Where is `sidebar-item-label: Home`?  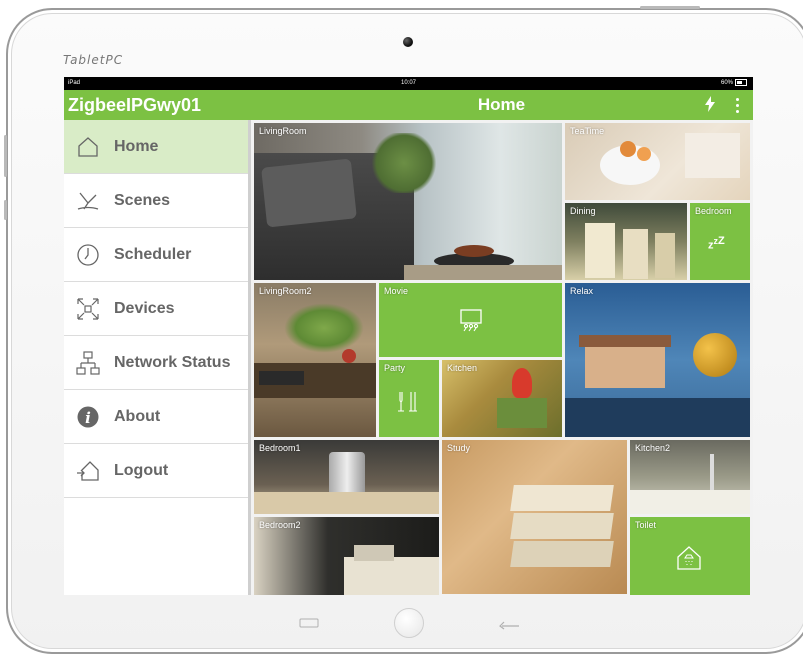
sidebar-item-label: Home is located at coordinates (136, 146).